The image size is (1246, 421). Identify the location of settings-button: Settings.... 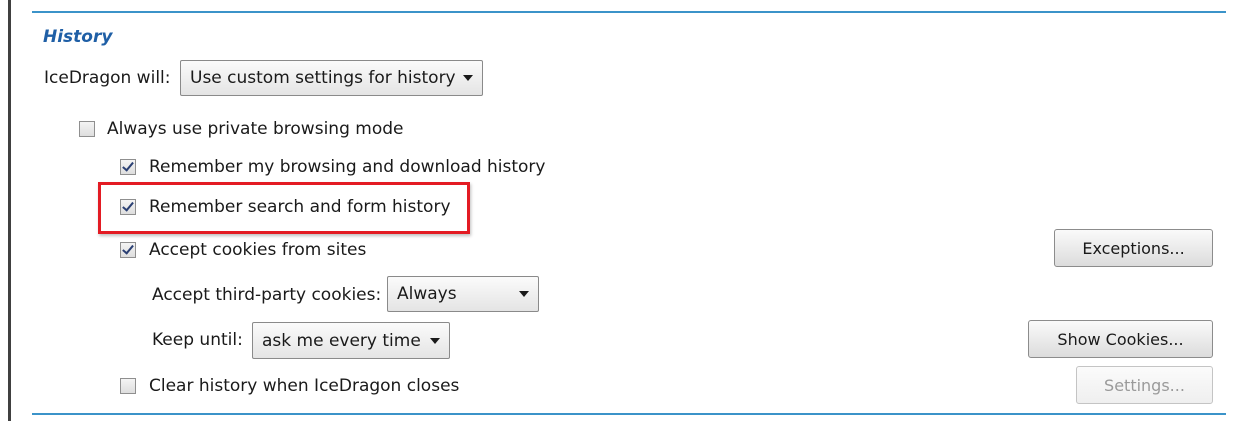
(1144, 385).